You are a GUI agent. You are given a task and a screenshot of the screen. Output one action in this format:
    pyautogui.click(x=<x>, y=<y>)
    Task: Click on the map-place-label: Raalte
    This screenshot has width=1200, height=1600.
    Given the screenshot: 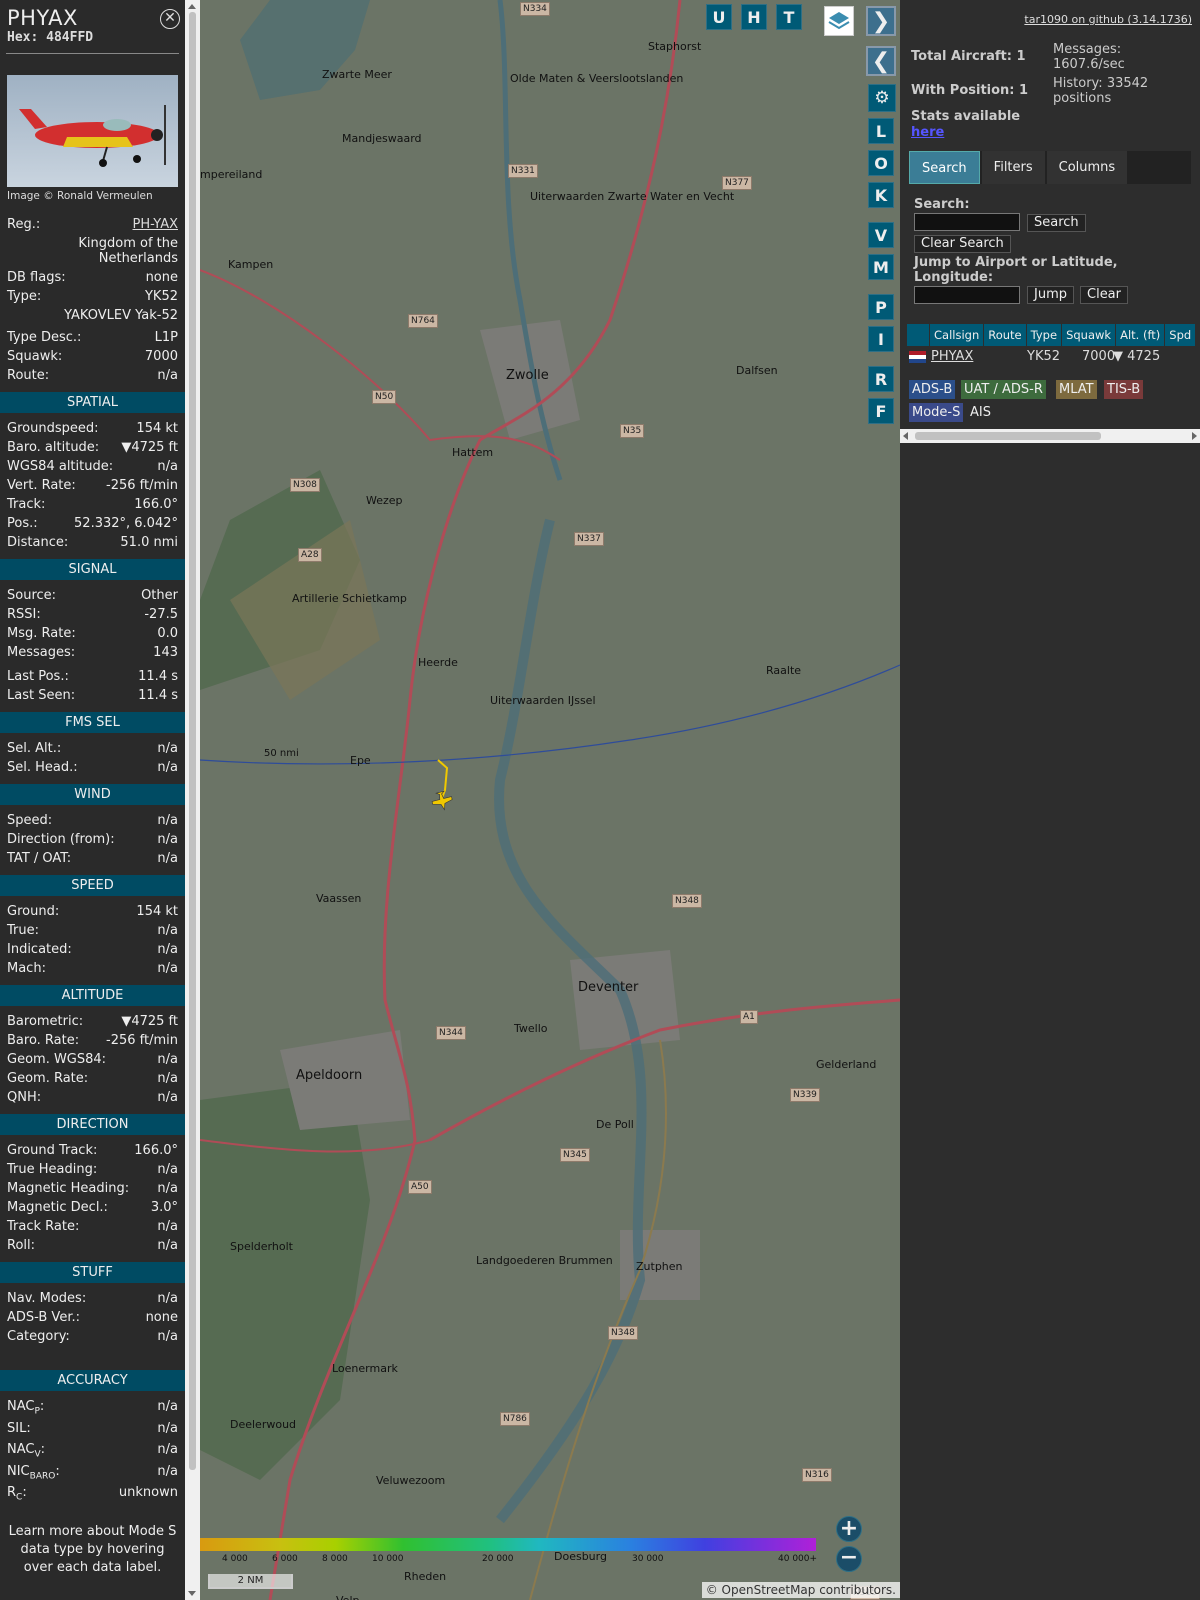 What is the action you would take?
    pyautogui.click(x=784, y=670)
    